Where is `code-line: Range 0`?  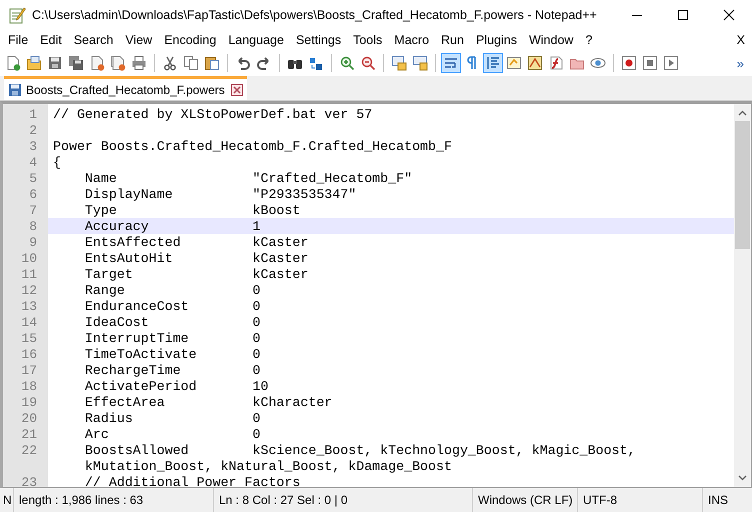
code-line: Range 0 is located at coordinates (172, 290).